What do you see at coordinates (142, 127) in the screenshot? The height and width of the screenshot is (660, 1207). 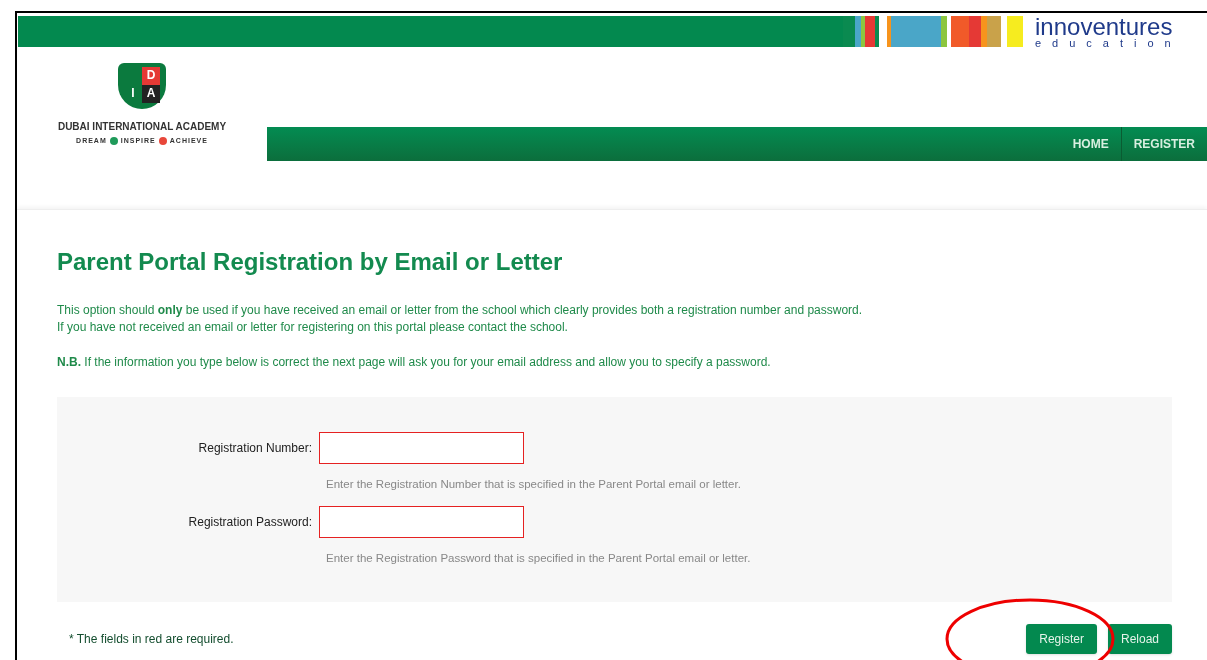 I see `school-name: DUBAI INTERNATIONAL ACADEMY` at bounding box center [142, 127].